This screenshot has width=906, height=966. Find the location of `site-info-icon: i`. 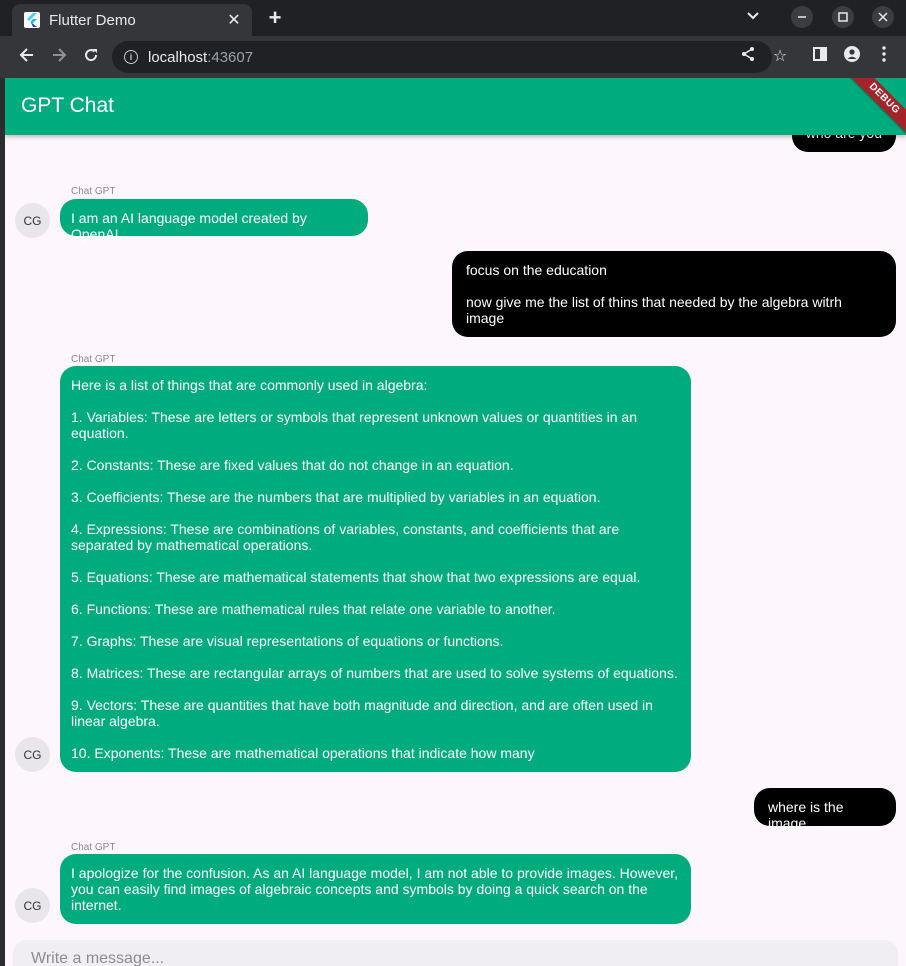

site-info-icon: i is located at coordinates (131, 57).